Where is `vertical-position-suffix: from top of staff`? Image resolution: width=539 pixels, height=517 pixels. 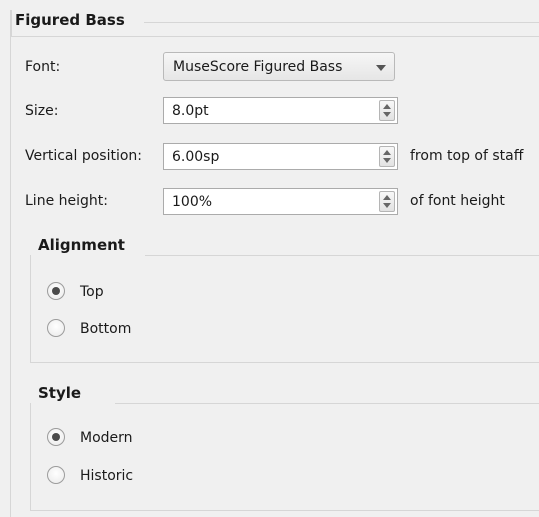 vertical-position-suffix: from top of staff is located at coordinates (467, 156).